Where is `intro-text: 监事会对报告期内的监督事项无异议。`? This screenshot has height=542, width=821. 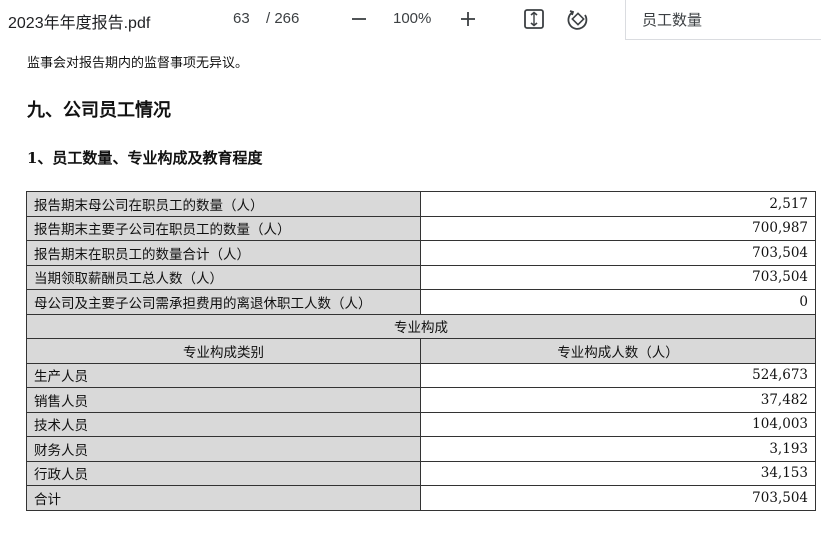 intro-text: 监事会对报告期内的监督事项无异议。 is located at coordinates (138, 63).